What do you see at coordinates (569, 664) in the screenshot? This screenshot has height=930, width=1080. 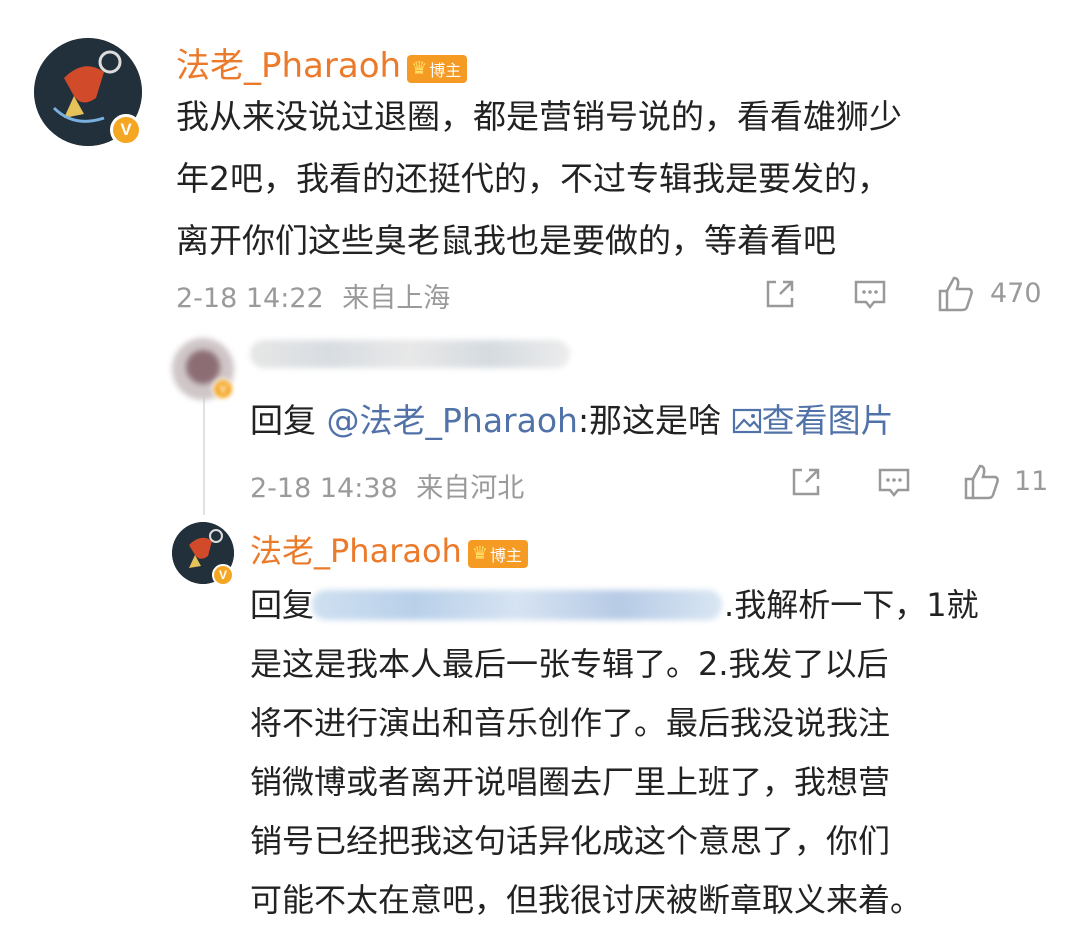 I see `reply-line: 是这是我本人最后一张专辑了。2.我发了以后` at bounding box center [569, 664].